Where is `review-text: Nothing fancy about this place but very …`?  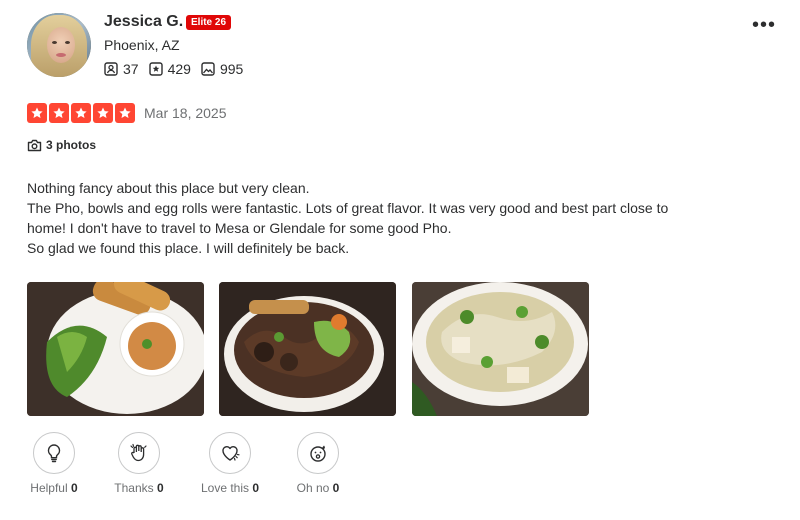
review-text: Nothing fancy about this place but very … is located at coordinates (367, 218).